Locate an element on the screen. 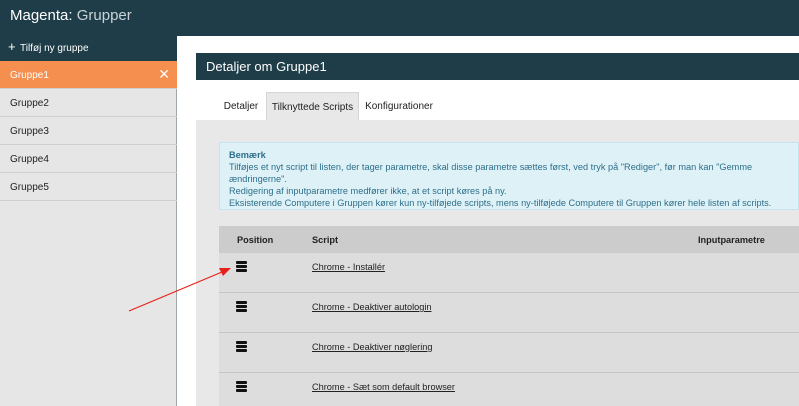 The image size is (799, 406). table-header: Position Script Inputparametre is located at coordinates (509, 239).